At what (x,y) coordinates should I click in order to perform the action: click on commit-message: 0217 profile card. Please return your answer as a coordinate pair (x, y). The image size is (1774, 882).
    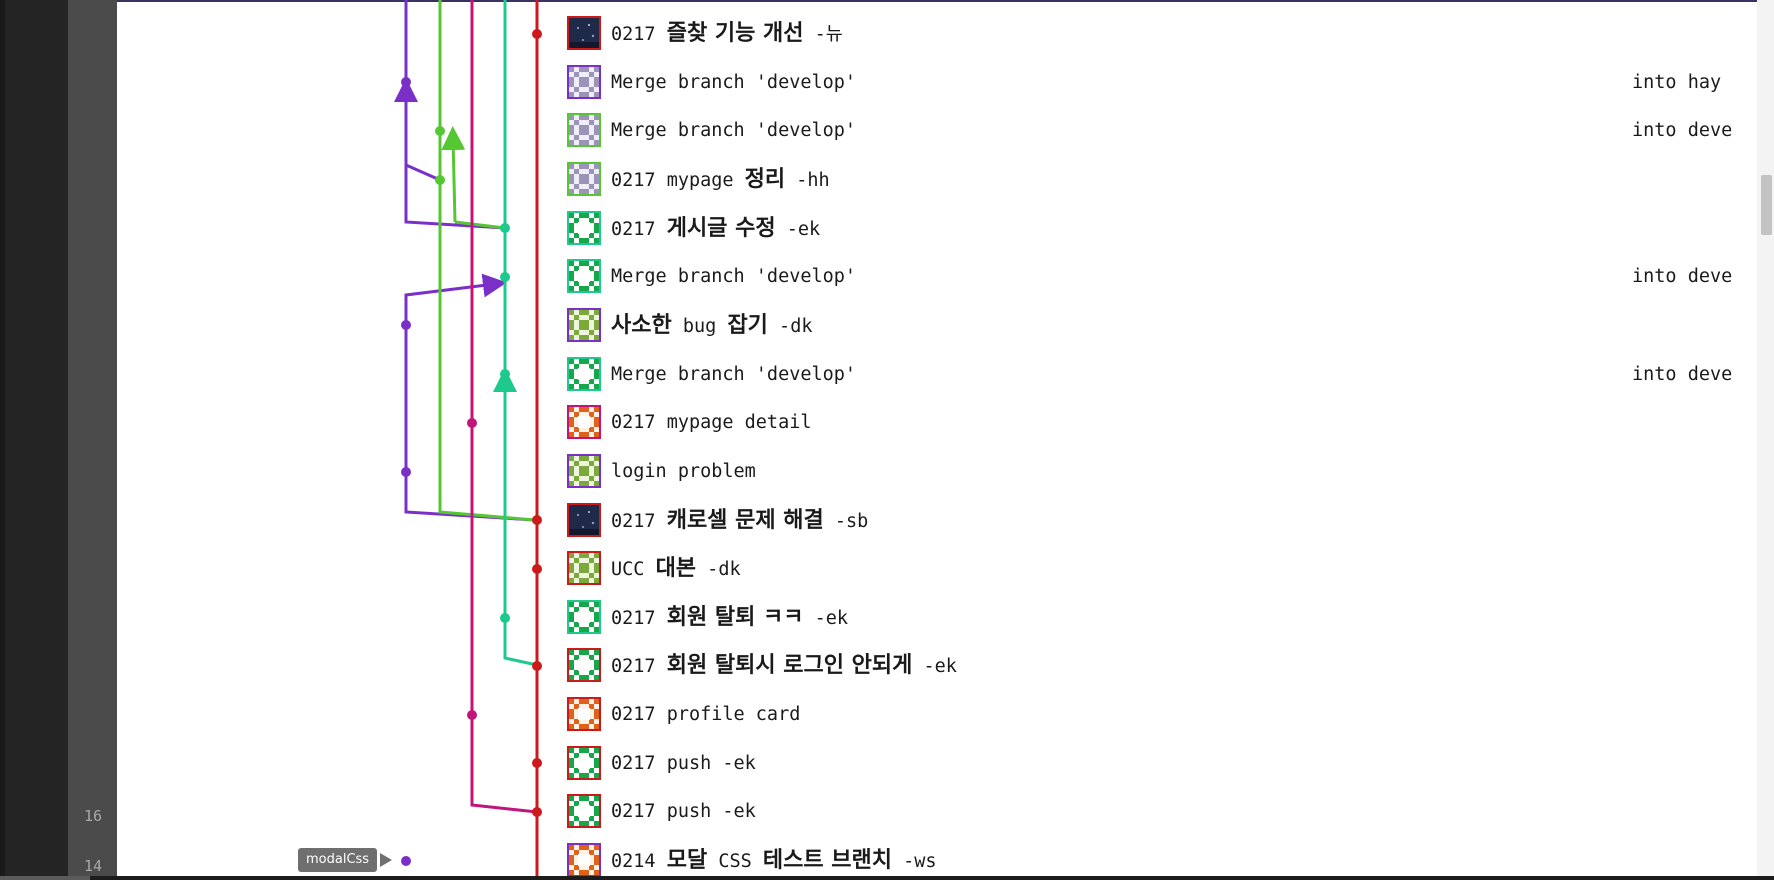
    Looking at the image, I should click on (705, 715).